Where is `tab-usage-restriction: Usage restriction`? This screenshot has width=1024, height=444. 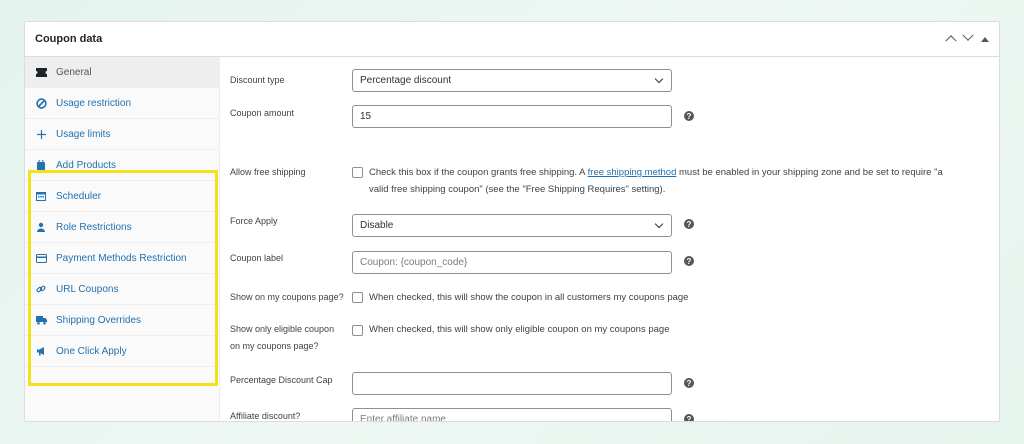 tab-usage-restriction: Usage restriction is located at coordinates (122, 103).